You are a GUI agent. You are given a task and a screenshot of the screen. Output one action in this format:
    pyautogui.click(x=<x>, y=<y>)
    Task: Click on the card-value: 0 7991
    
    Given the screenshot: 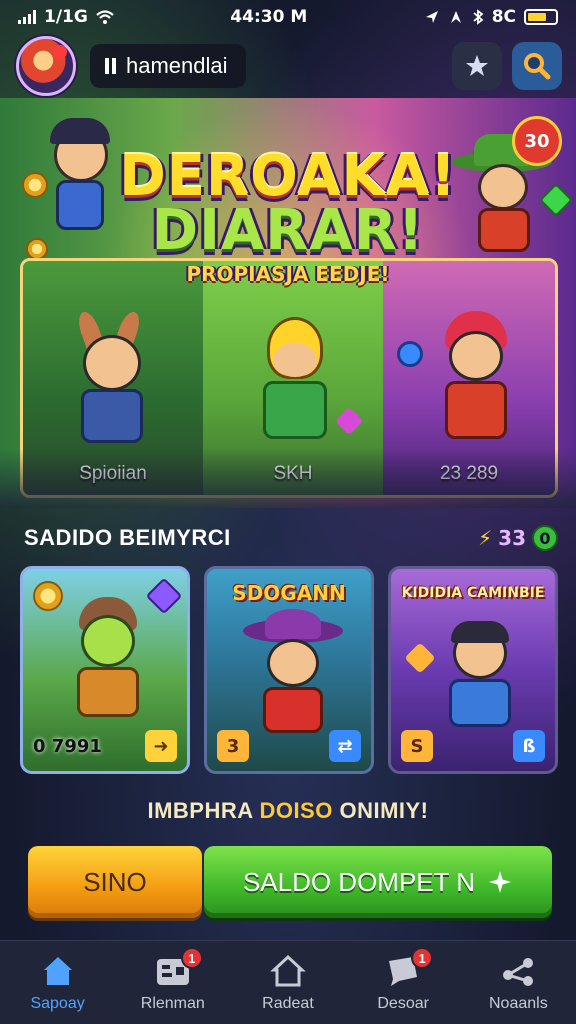 What is the action you would take?
    pyautogui.click(x=67, y=746)
    